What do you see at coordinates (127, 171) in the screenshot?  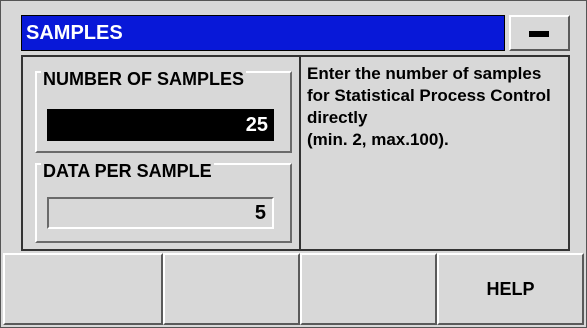 I see `data-per-sample-label: DATA PER SAMPLE` at bounding box center [127, 171].